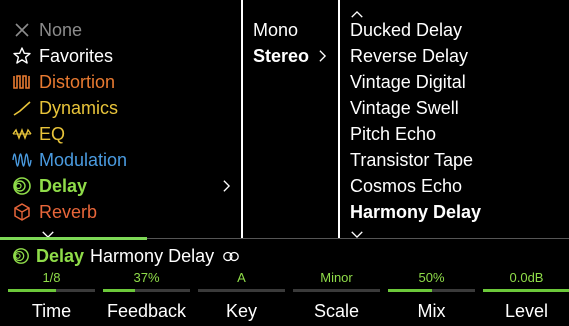  What do you see at coordinates (60, 255) in the screenshot?
I see `status-category: Delay` at bounding box center [60, 255].